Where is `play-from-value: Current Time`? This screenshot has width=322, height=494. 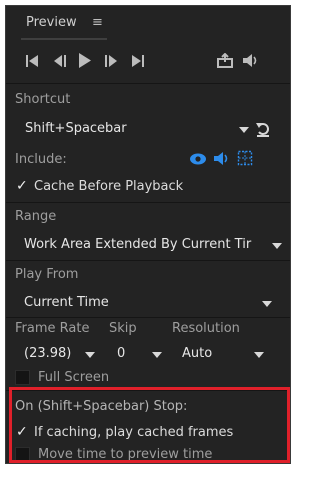
play-from-value: Current Time is located at coordinates (66, 302).